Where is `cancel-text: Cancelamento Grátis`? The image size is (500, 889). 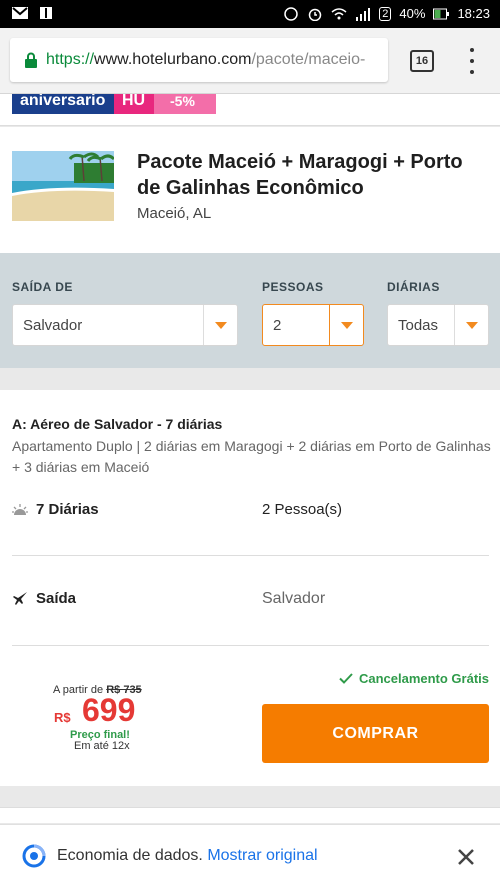 cancel-text: Cancelamento Grátis is located at coordinates (423, 678).